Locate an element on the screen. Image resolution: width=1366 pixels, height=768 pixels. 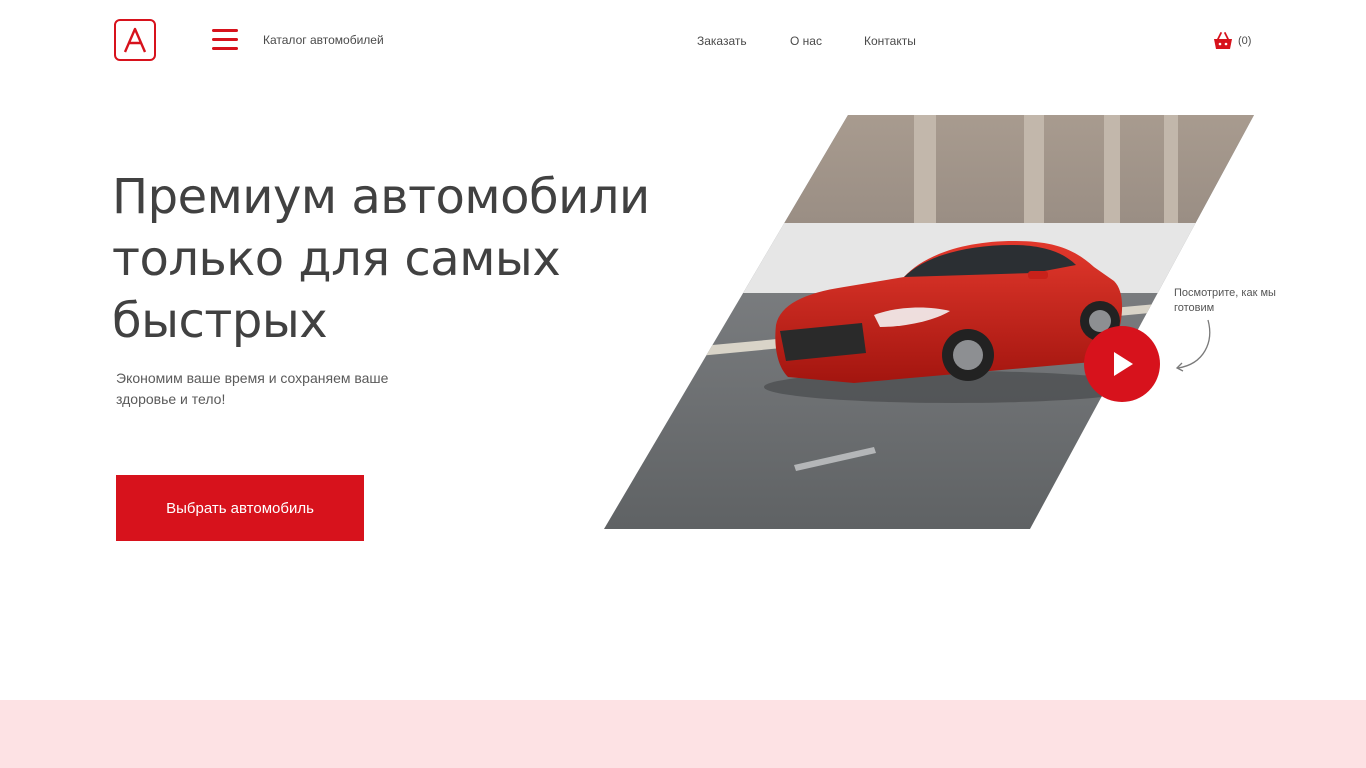
play-icon is located at coordinates (1123, 364).